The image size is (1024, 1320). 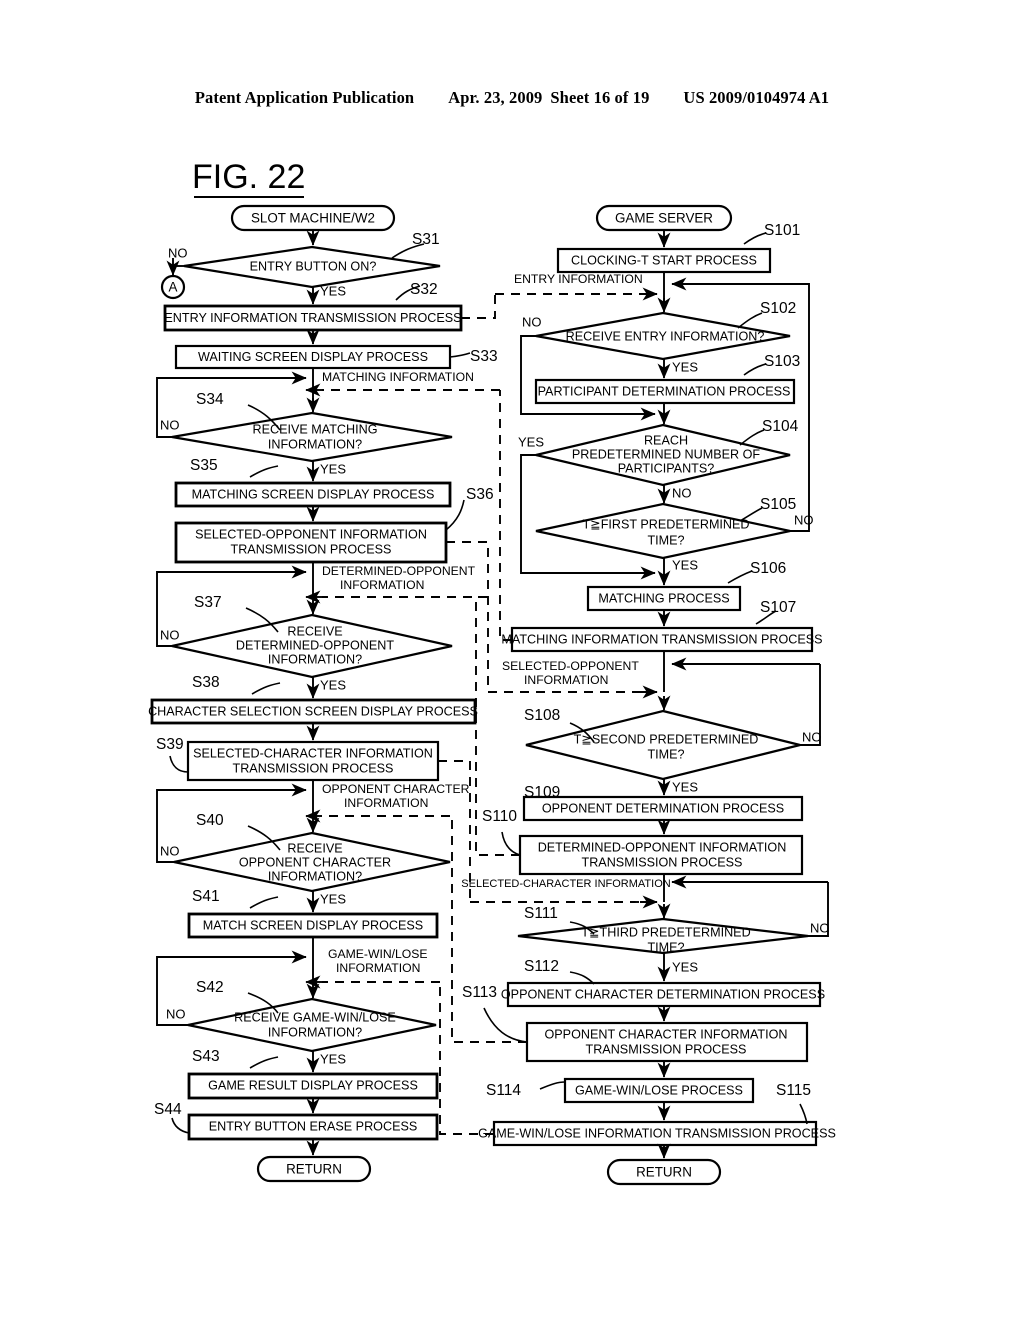 What do you see at coordinates (386, 803) in the screenshot?
I see `signal-opponent-character-l2: INFORMATION` at bounding box center [386, 803].